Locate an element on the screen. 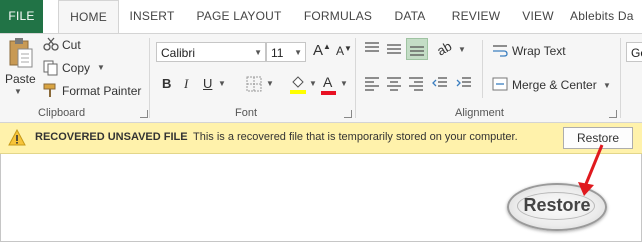 The width and height of the screenshot is (642, 242). align-center-icon is located at coordinates (394, 84).